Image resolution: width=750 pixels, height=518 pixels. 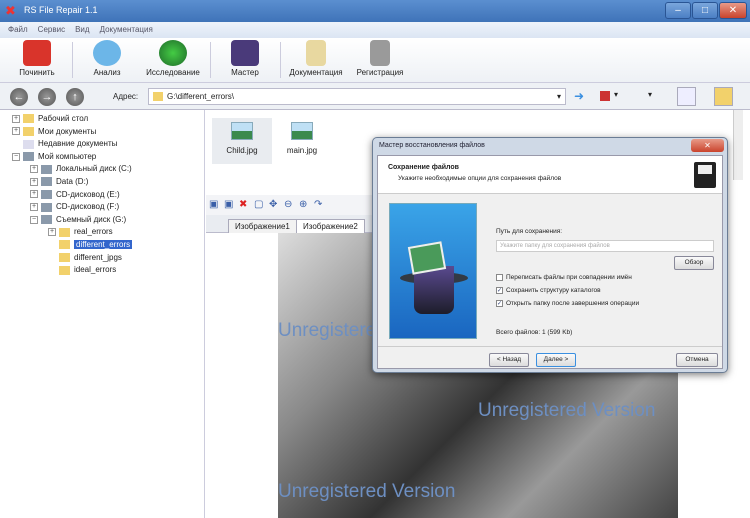 I want to click on forward-button: →, so click(x=47, y=97).